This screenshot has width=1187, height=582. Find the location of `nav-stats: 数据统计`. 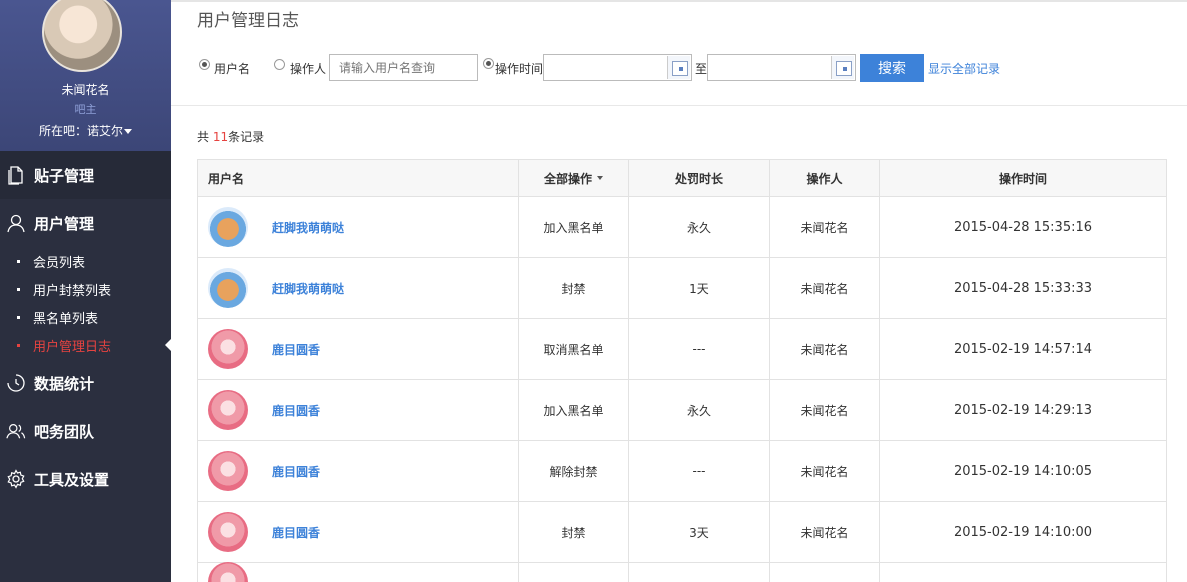

nav-stats: 数据统计 is located at coordinates (85, 383).